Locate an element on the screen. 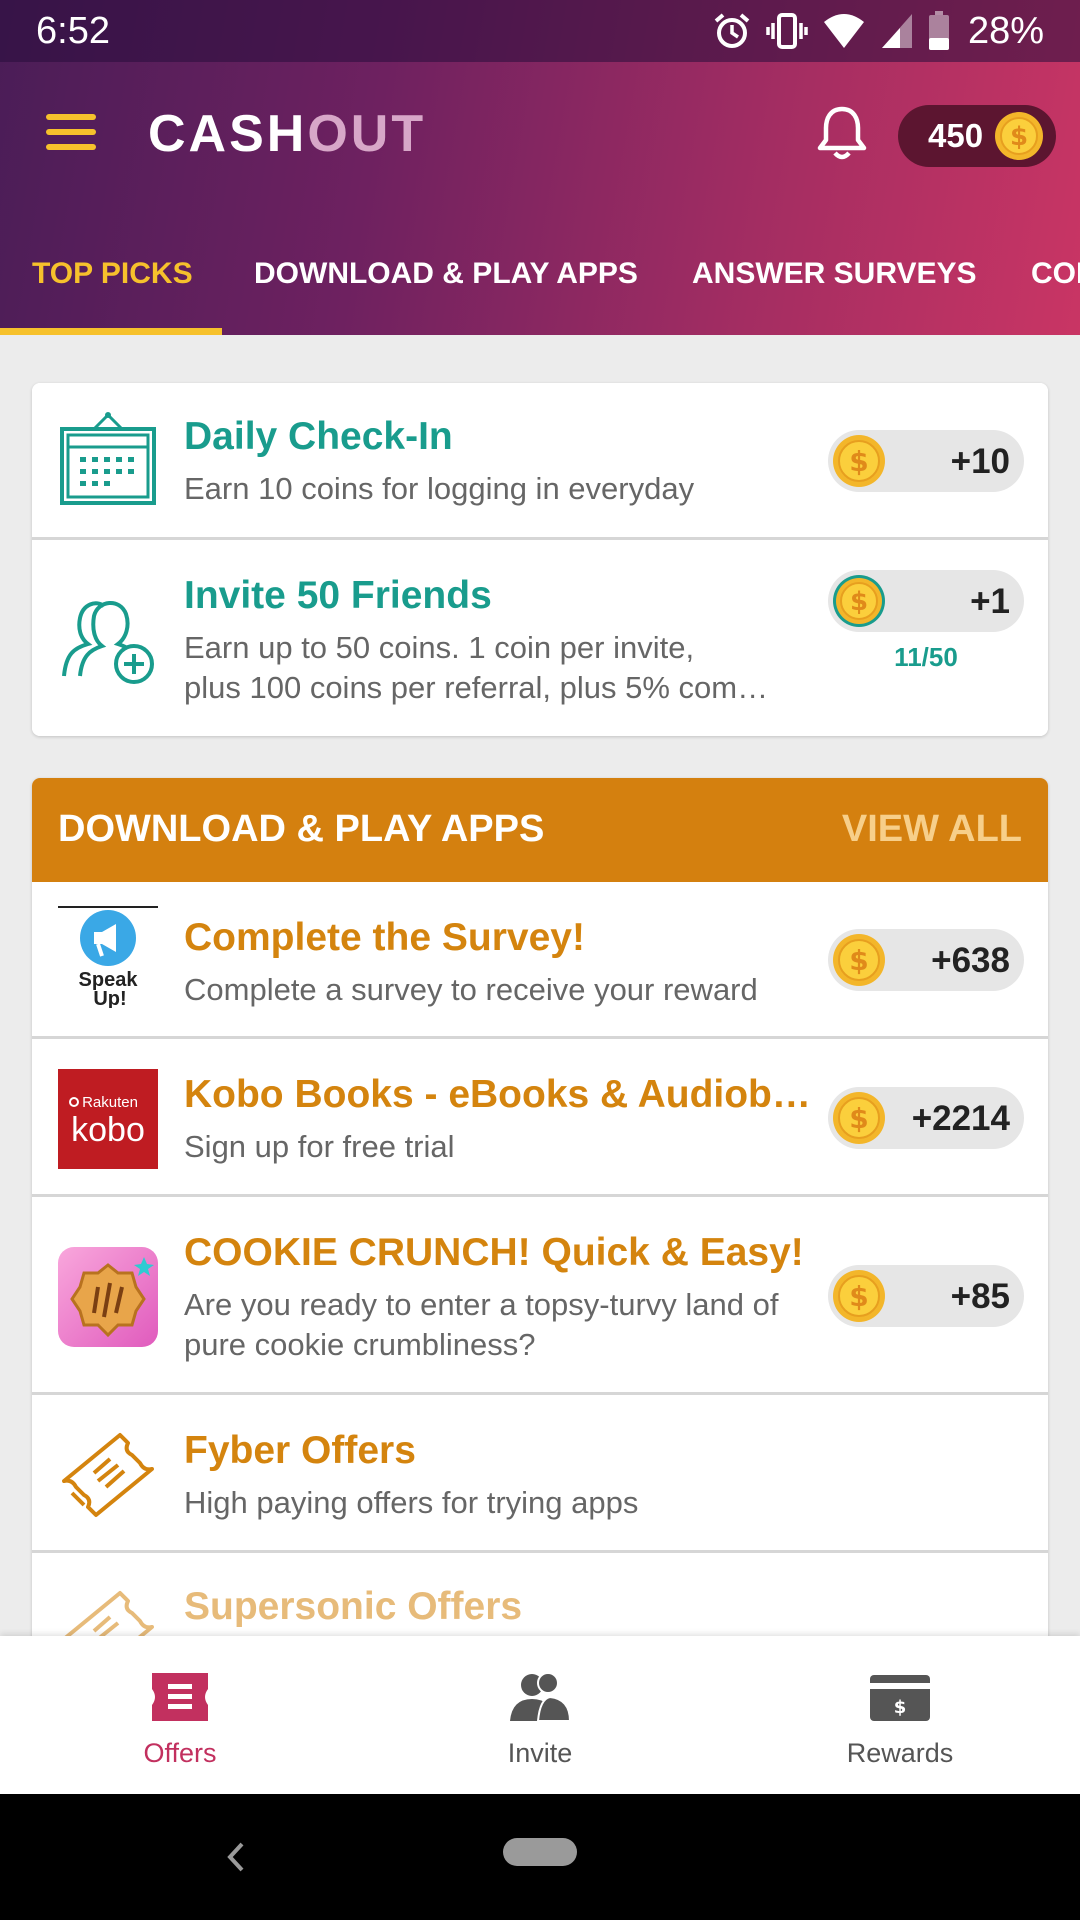 The image size is (1080, 1920). app-logo: CASHOUT is located at coordinates (287, 134).